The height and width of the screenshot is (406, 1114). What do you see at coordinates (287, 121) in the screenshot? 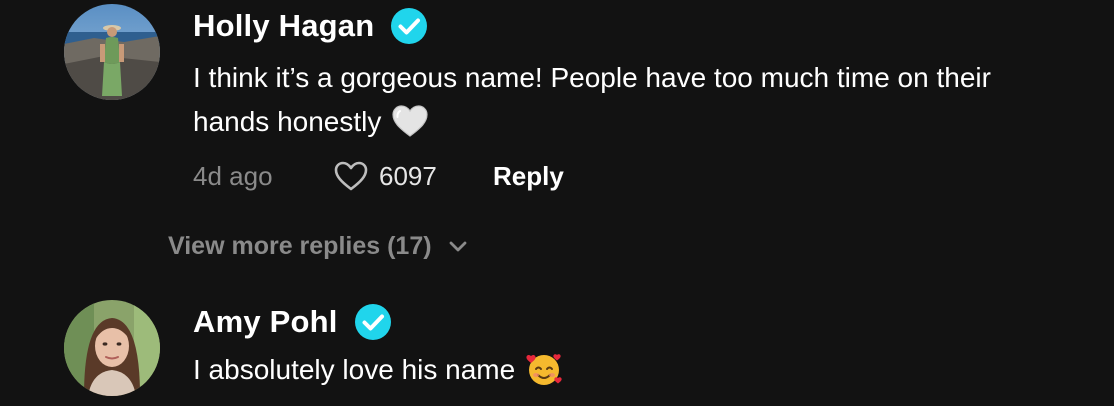
I see `comment-text-line2: hands honestly` at bounding box center [287, 121].